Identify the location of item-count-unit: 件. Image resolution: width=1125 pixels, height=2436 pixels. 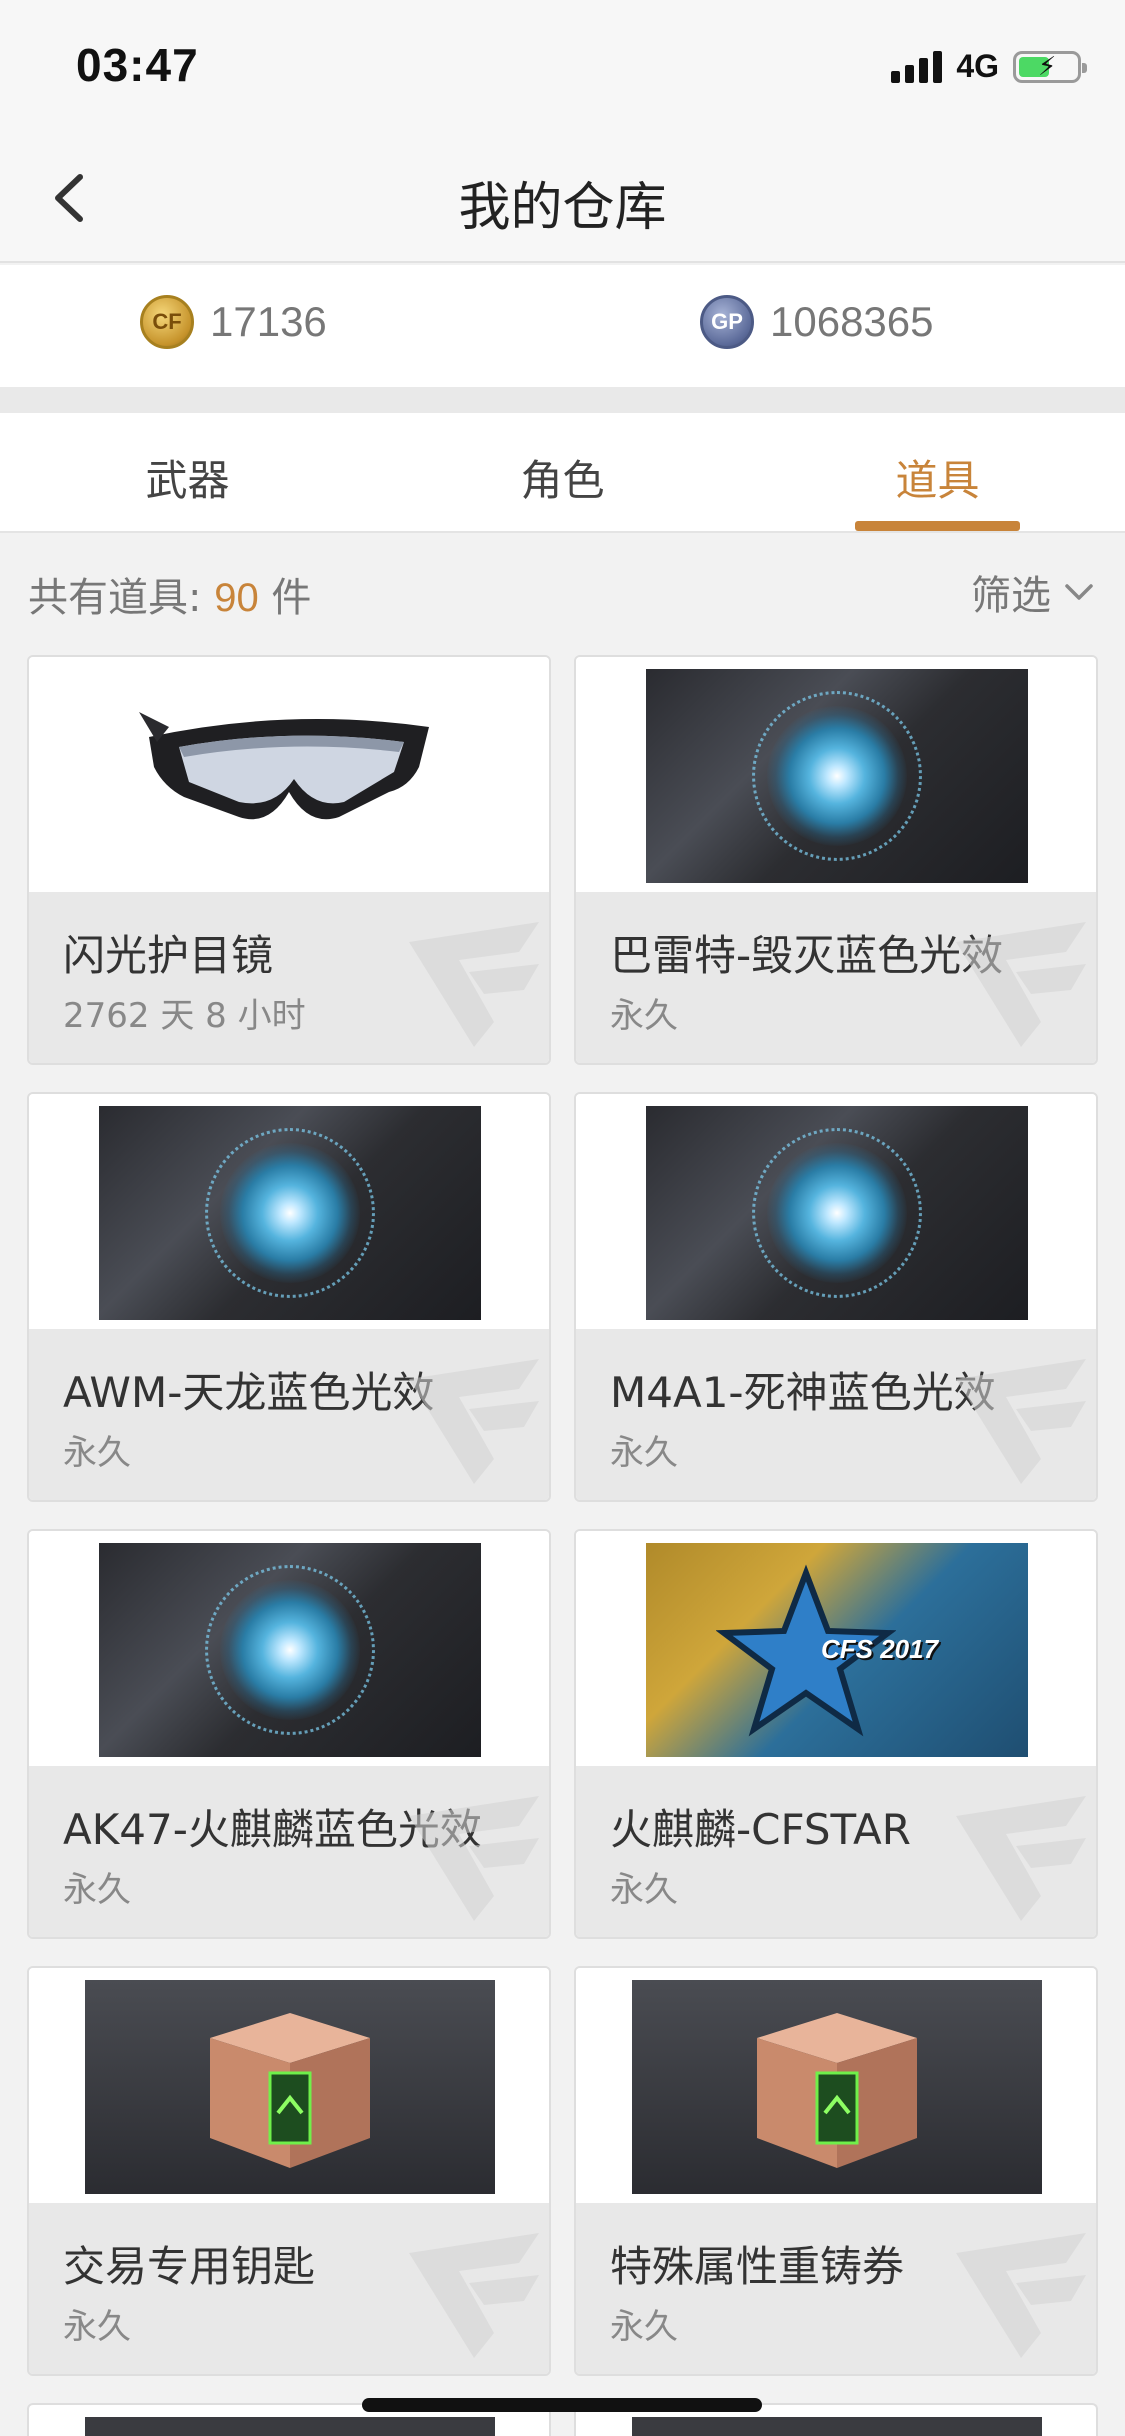
(291, 598).